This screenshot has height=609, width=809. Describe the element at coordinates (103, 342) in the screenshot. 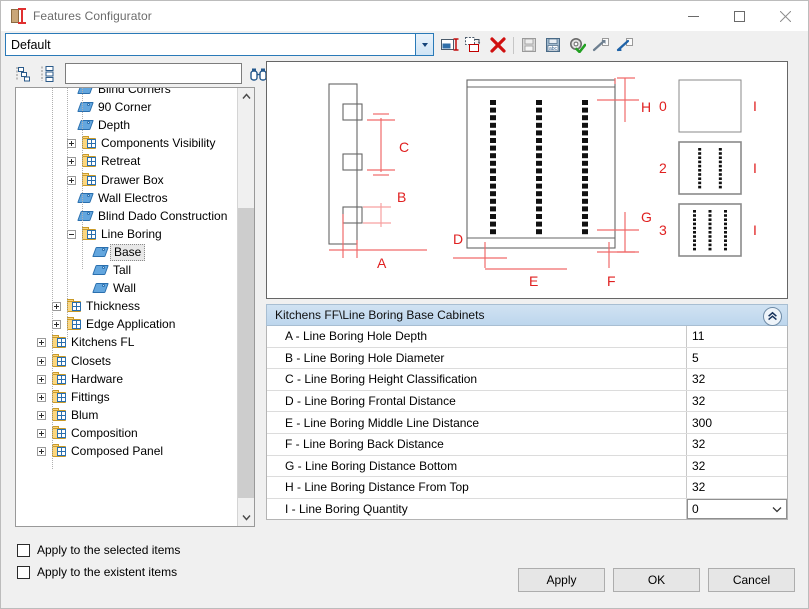

I see `tree-item-label: Kitchens FL` at that location.